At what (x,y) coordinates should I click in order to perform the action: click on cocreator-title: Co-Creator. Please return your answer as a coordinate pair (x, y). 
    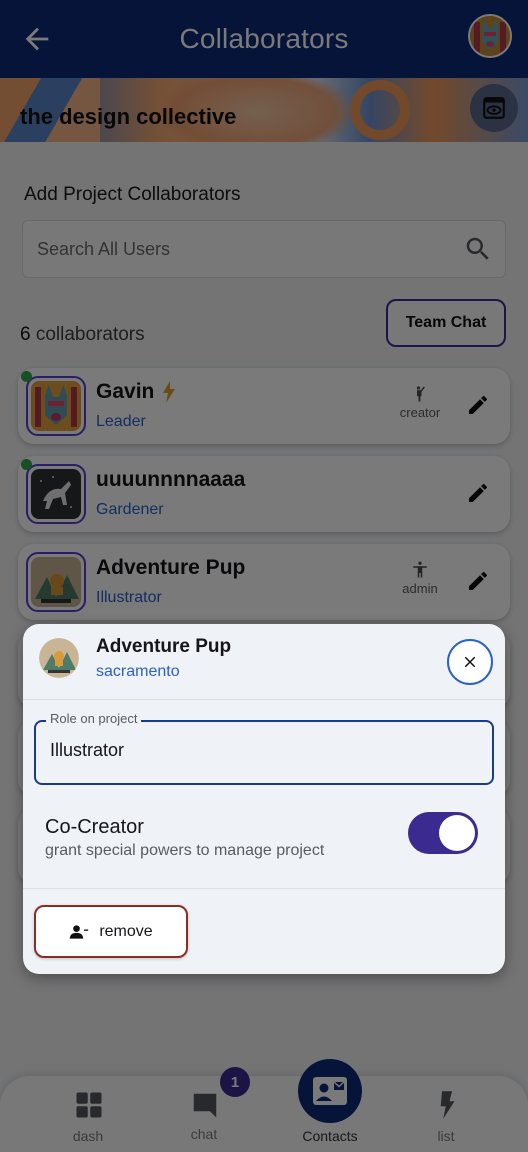
    Looking at the image, I should click on (94, 827).